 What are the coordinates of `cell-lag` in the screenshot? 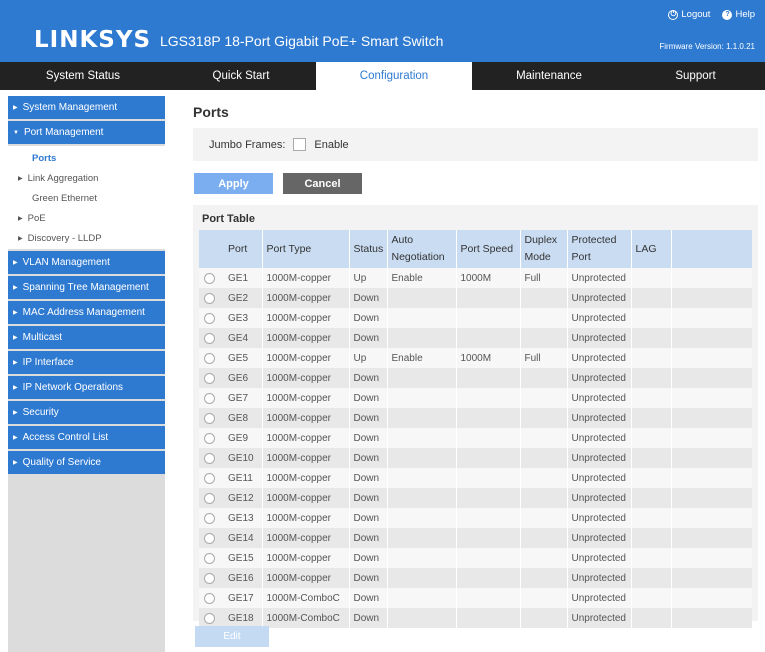 It's located at (651, 298).